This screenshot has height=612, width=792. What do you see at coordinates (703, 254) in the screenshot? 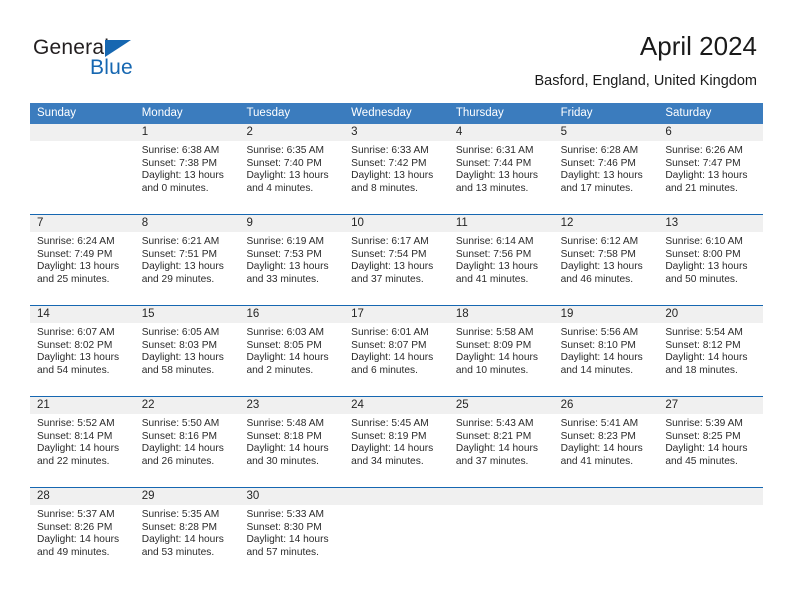
I see `sunset-text: Sunset: 8:00 PM` at bounding box center [703, 254].